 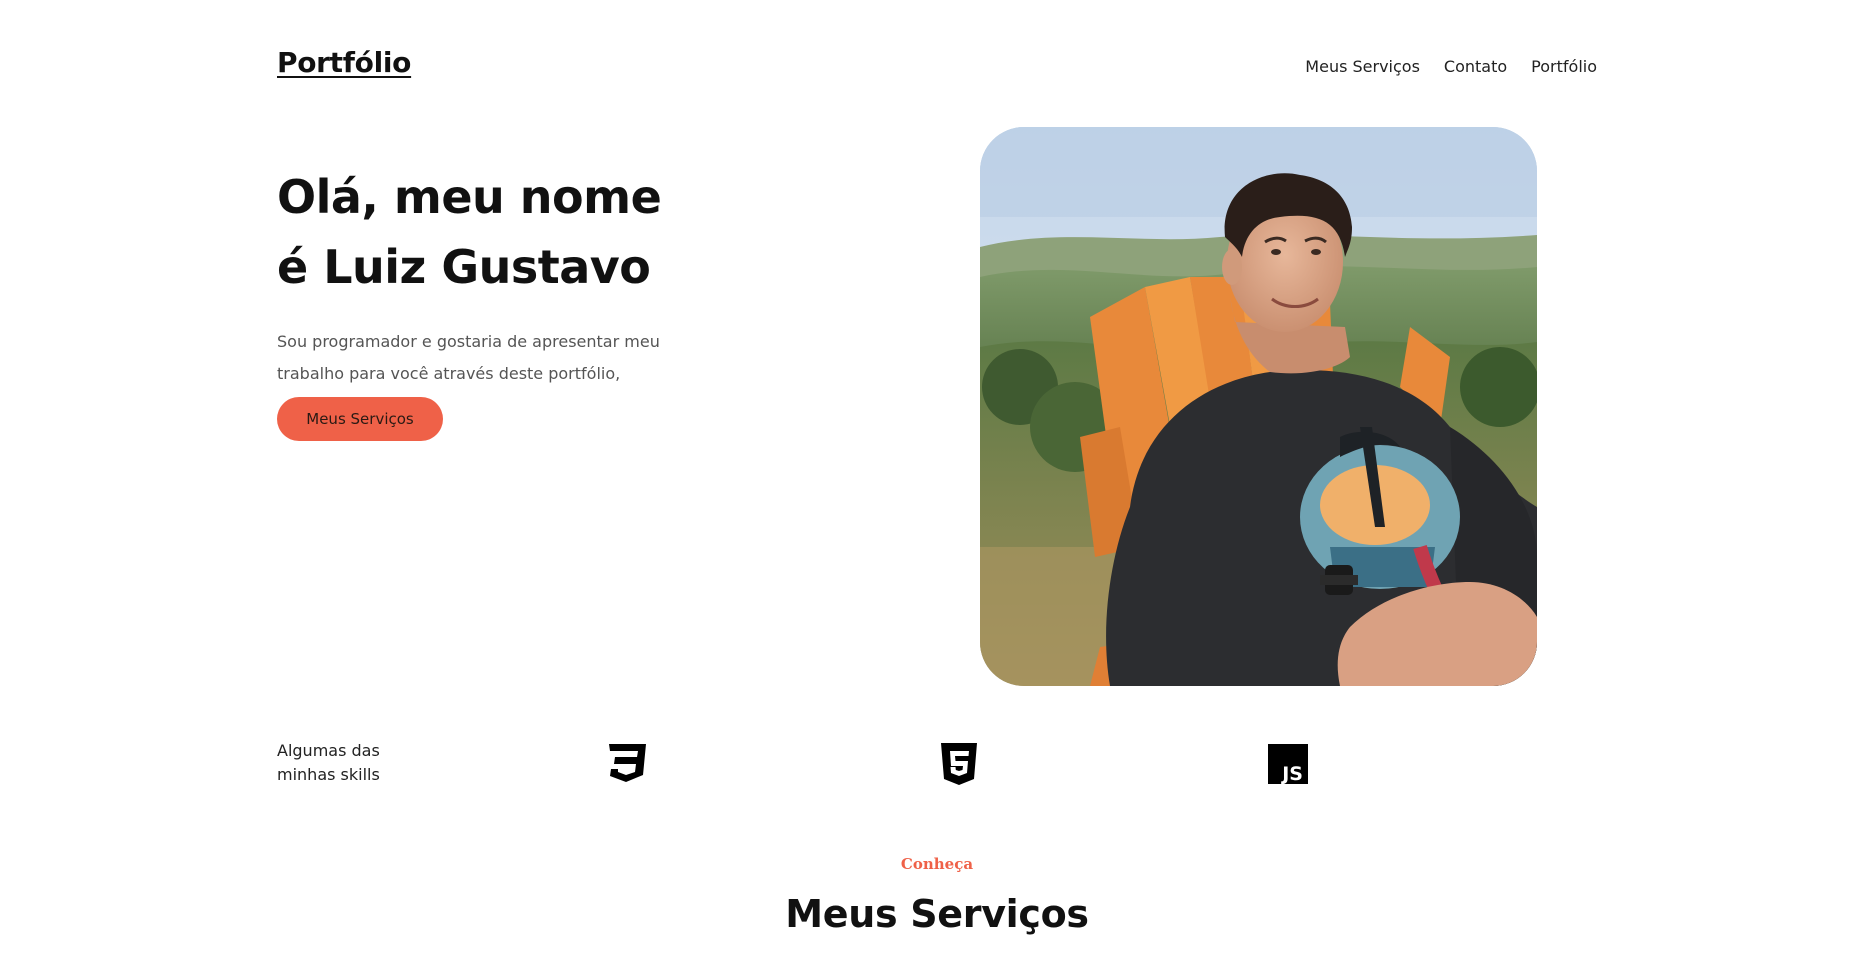 What do you see at coordinates (959, 764) in the screenshot?
I see `html5-icon` at bounding box center [959, 764].